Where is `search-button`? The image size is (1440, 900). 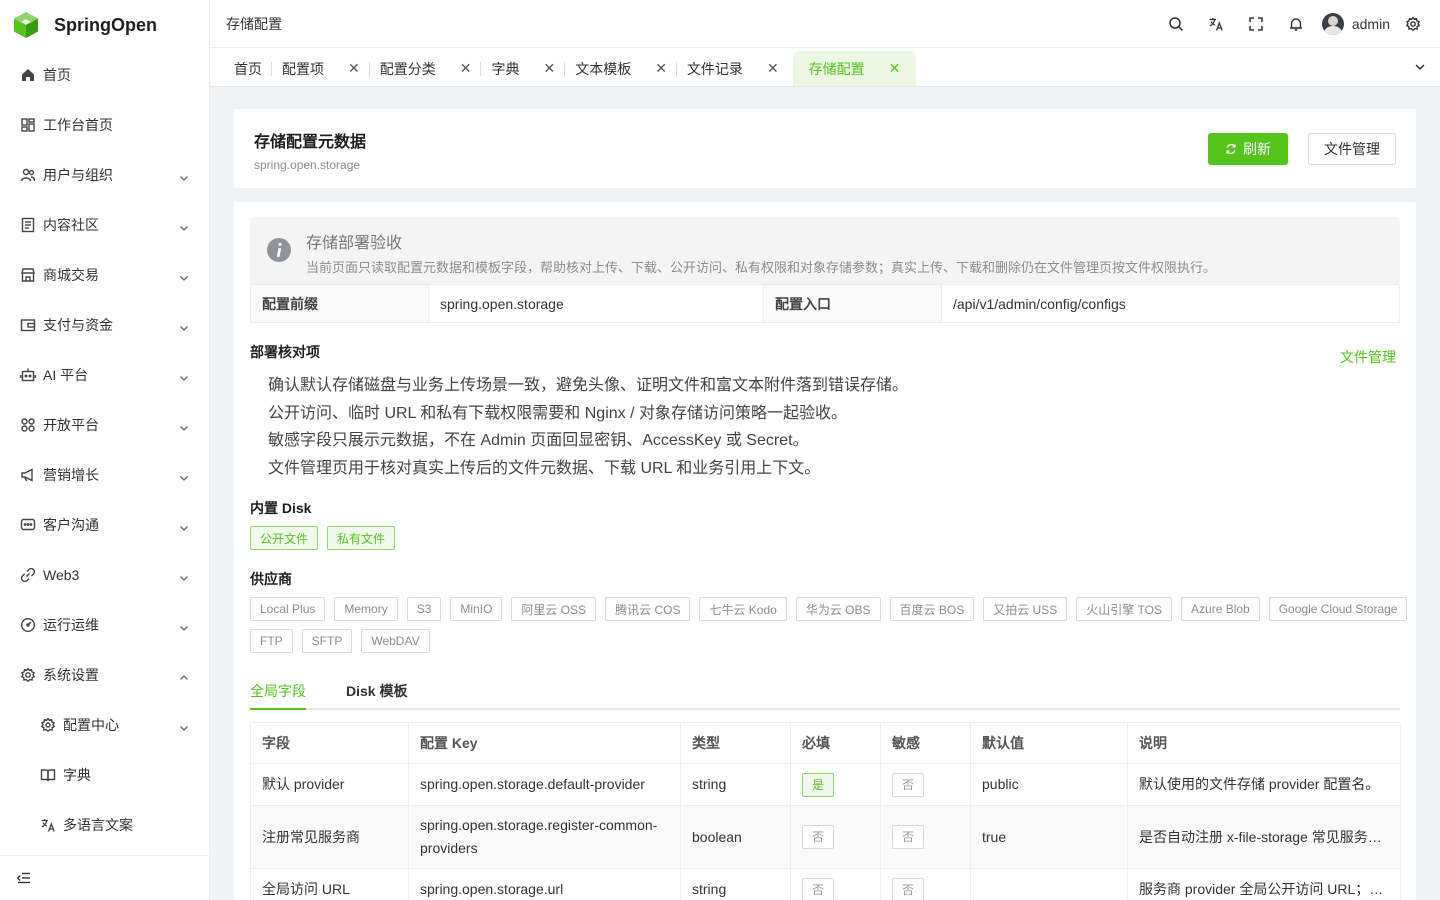
search-button is located at coordinates (1176, 24).